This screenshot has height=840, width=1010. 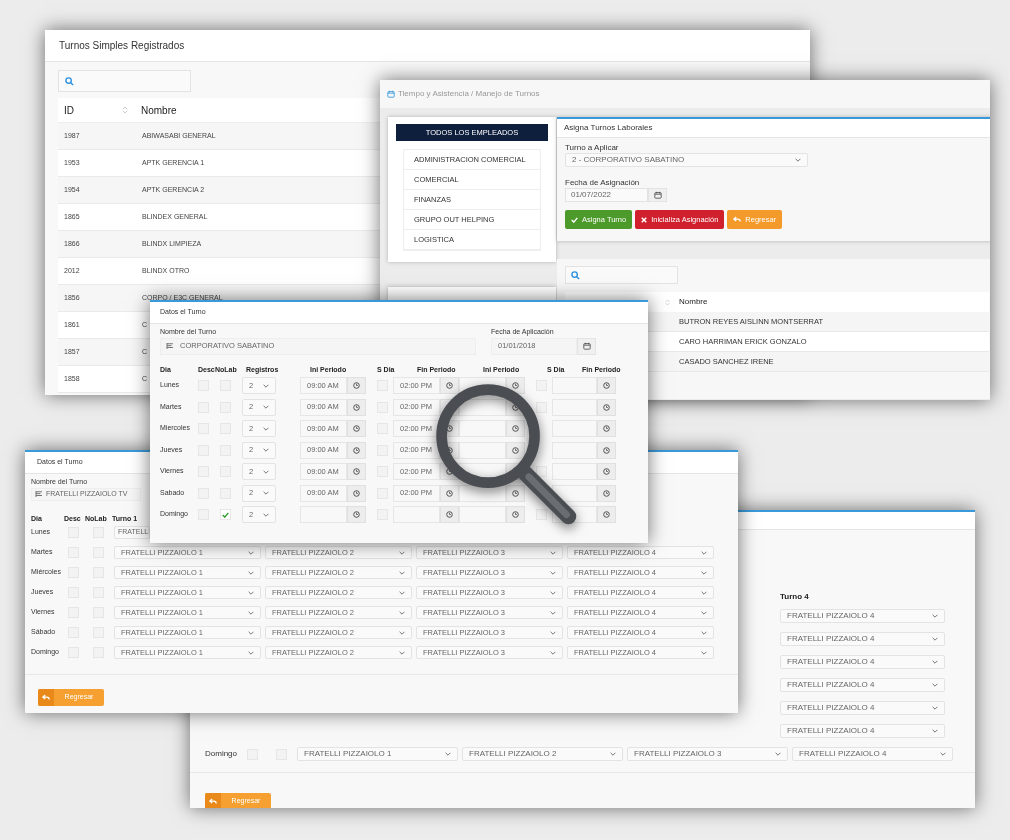 What do you see at coordinates (603, 183) in the screenshot?
I see `field-label: Fecha de Asignación` at bounding box center [603, 183].